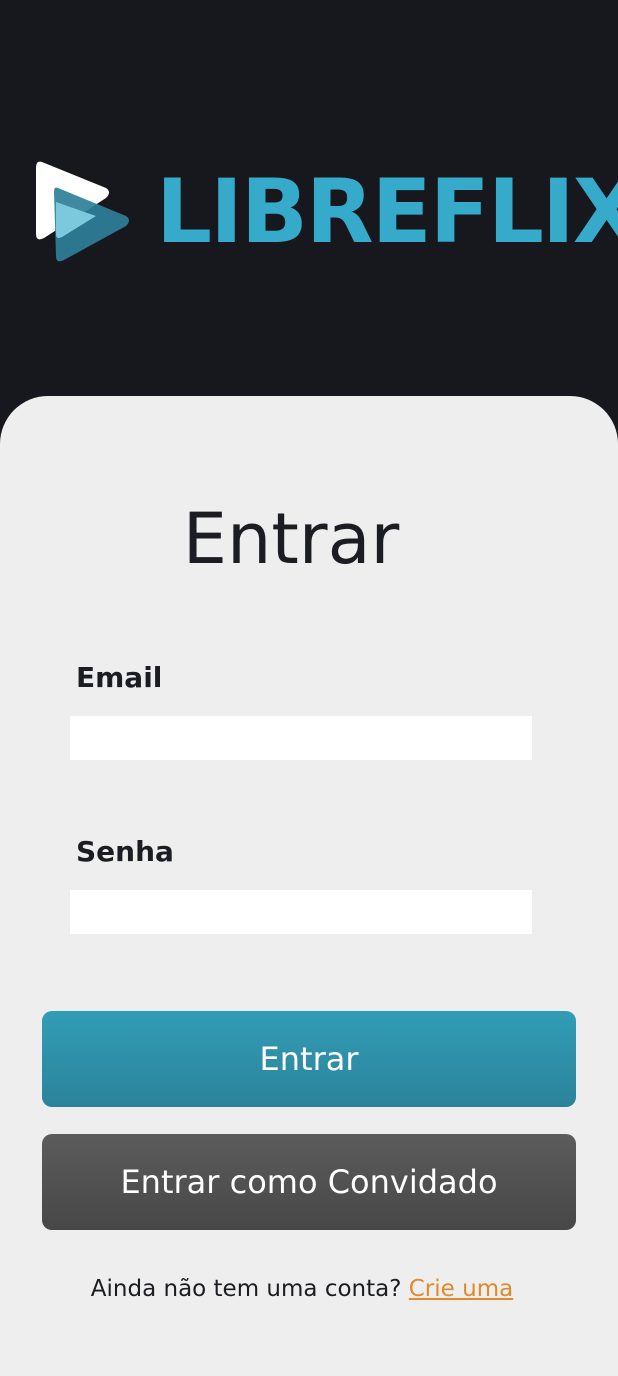 The height and width of the screenshot is (1376, 618). What do you see at coordinates (125, 851) in the screenshot?
I see `password-label: Senha` at bounding box center [125, 851].